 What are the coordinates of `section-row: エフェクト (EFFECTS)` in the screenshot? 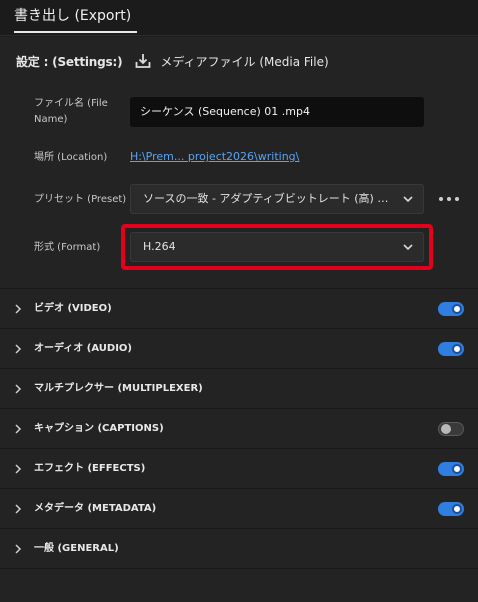 It's located at (239, 469).